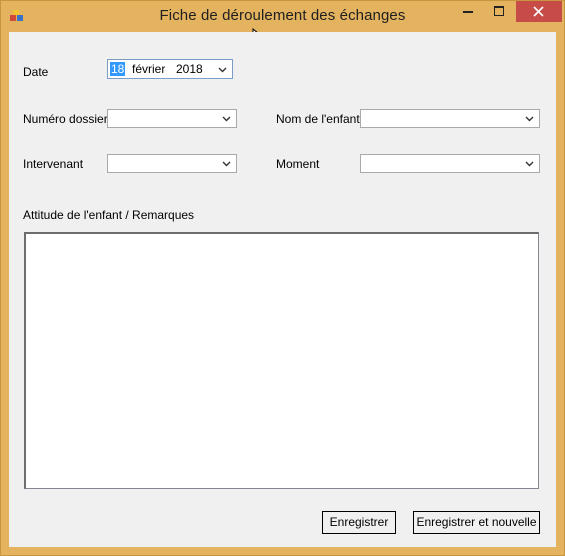 This screenshot has width=565, height=556. I want to click on close-icon, so click(538, 11).